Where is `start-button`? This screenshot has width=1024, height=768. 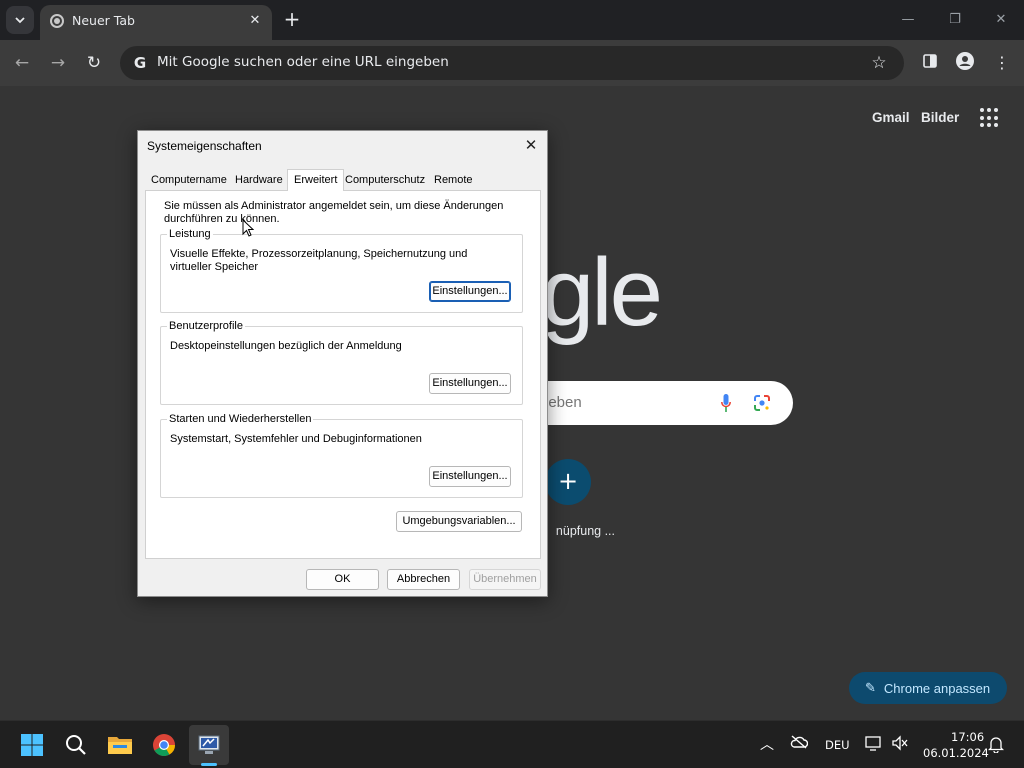 start-button is located at coordinates (32, 745).